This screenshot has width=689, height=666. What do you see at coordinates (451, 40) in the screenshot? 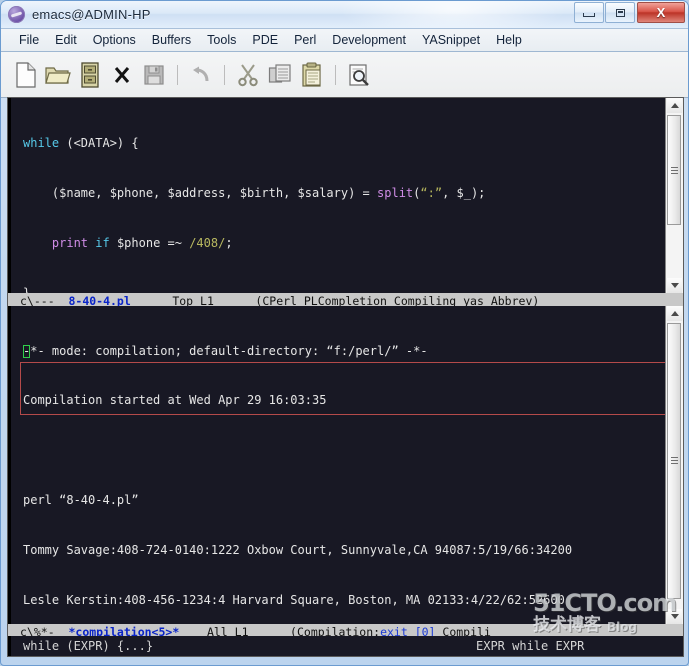
I see `menu-yasnippet: YASnippet` at bounding box center [451, 40].